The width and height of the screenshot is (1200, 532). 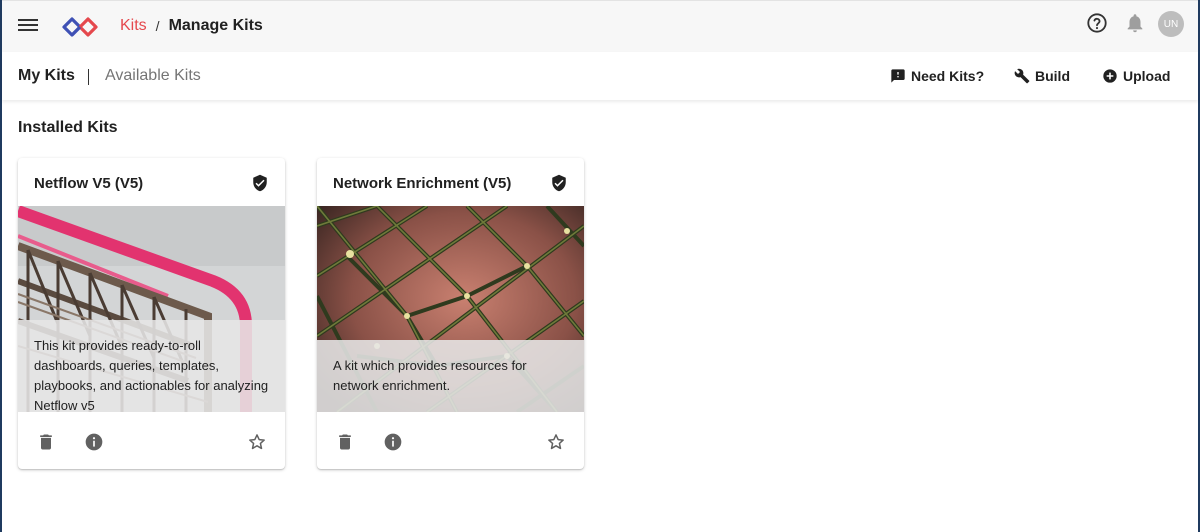 I want to click on help-icon, so click(x=1097, y=23).